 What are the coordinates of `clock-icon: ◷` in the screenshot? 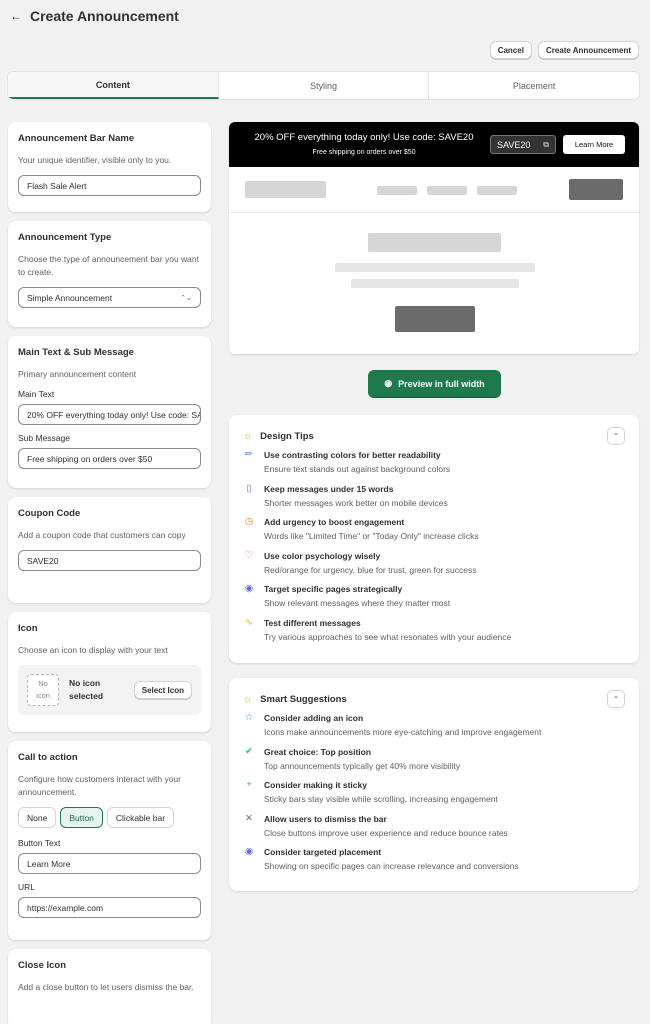 It's located at (249, 521).